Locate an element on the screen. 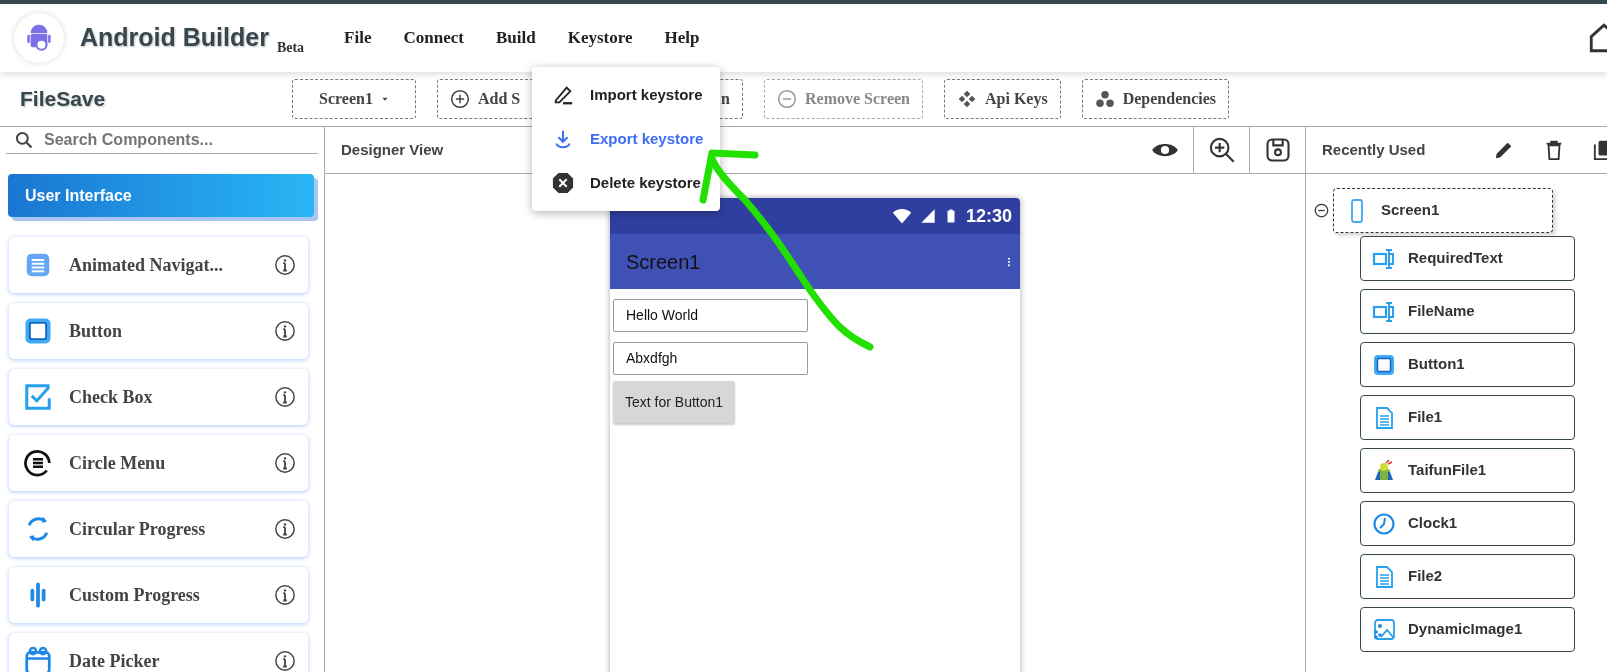 The image size is (1607, 672). text-box: Abxdfgh is located at coordinates (710, 358).